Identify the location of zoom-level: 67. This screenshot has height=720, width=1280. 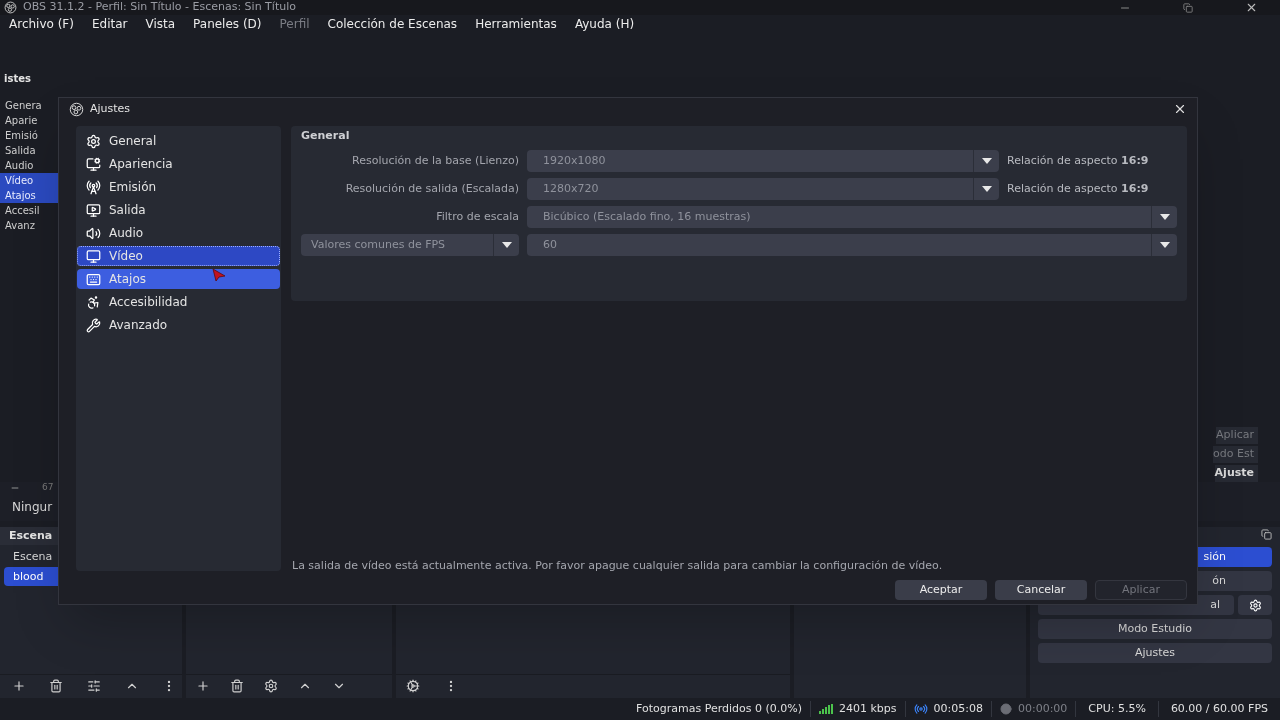
(48, 488).